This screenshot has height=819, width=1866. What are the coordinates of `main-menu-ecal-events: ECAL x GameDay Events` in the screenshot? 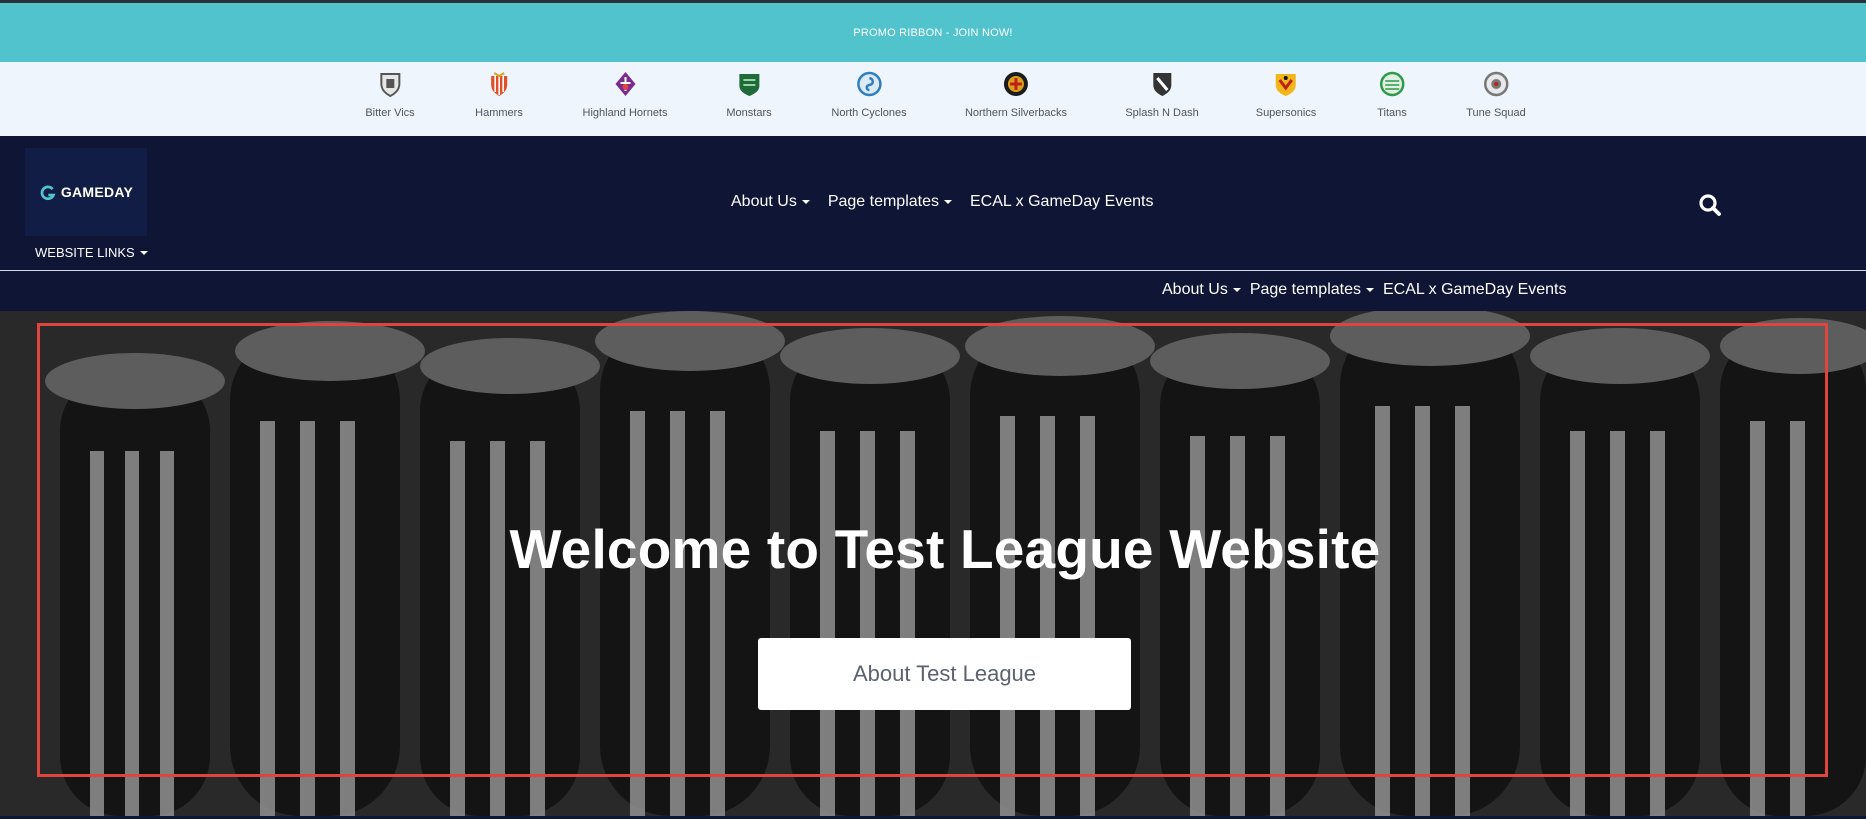 It's located at (1061, 202).